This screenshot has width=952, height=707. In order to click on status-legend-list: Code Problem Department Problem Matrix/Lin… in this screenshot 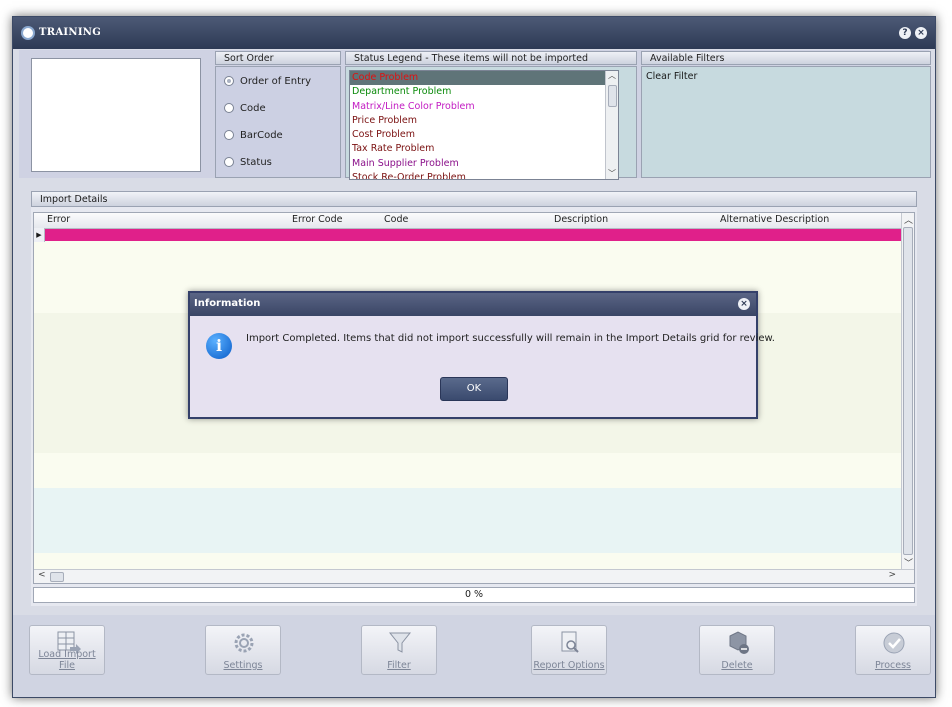, I will do `click(484, 125)`.